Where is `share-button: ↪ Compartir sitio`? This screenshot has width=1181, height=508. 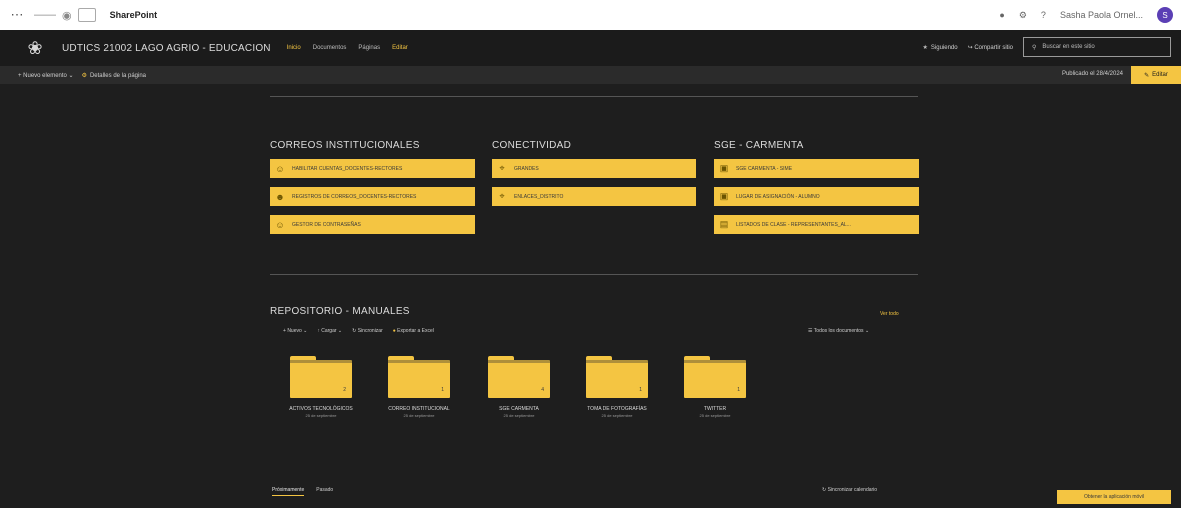
share-button: ↪ Compartir sitio is located at coordinates (990, 47).